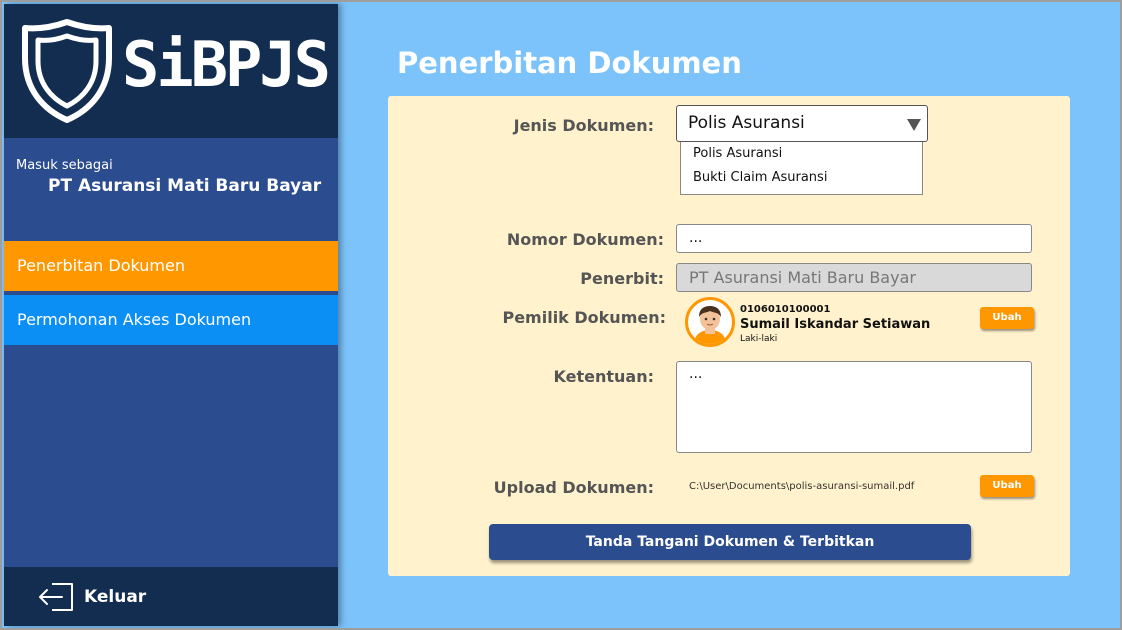 This screenshot has width=1122, height=630. I want to click on logout-area: Keluar, so click(171, 596).